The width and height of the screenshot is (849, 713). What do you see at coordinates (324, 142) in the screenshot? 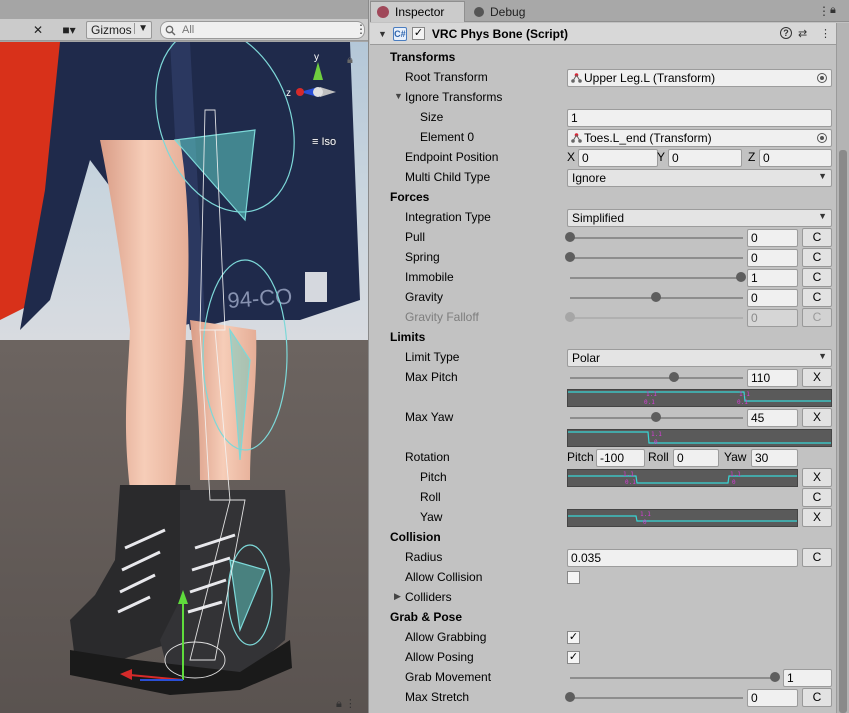
I see `iso-label: ≡ Iso` at bounding box center [324, 142].